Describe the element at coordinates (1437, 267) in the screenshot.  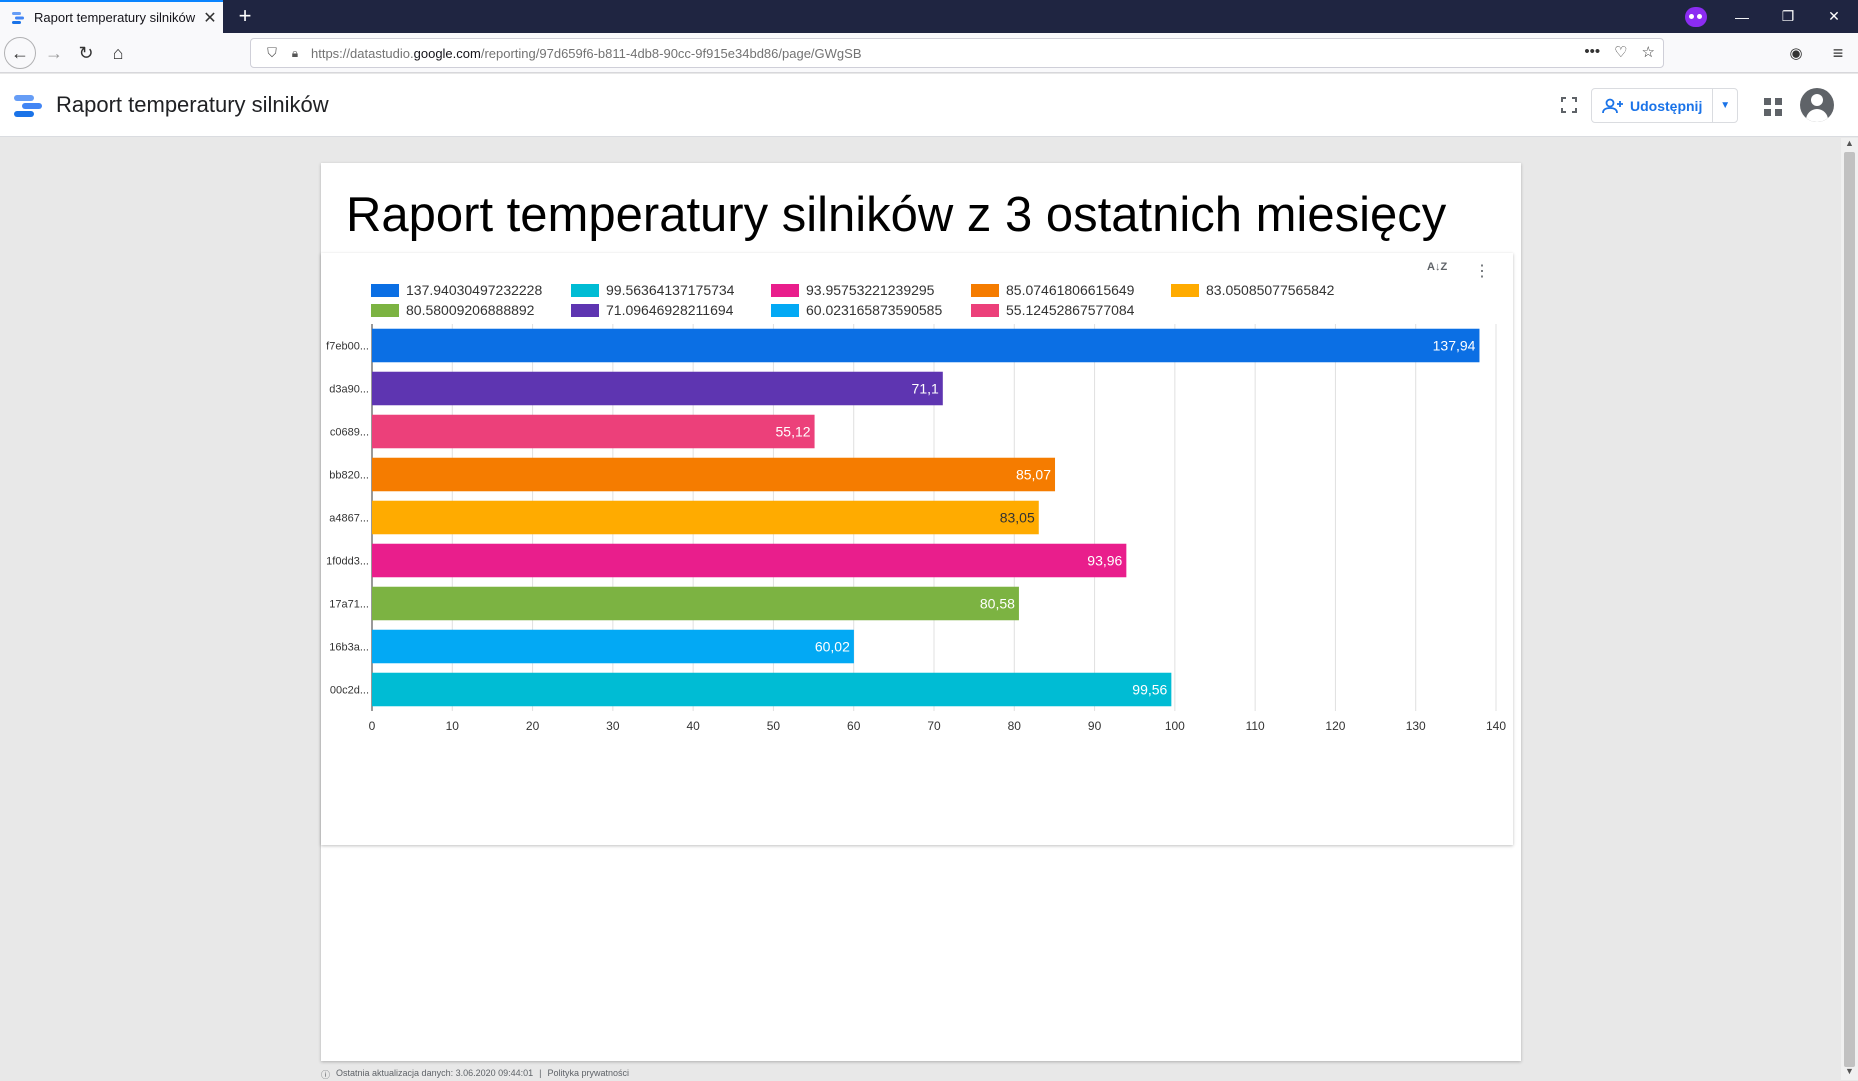
I see `sort-icon: A↓Z` at that location.